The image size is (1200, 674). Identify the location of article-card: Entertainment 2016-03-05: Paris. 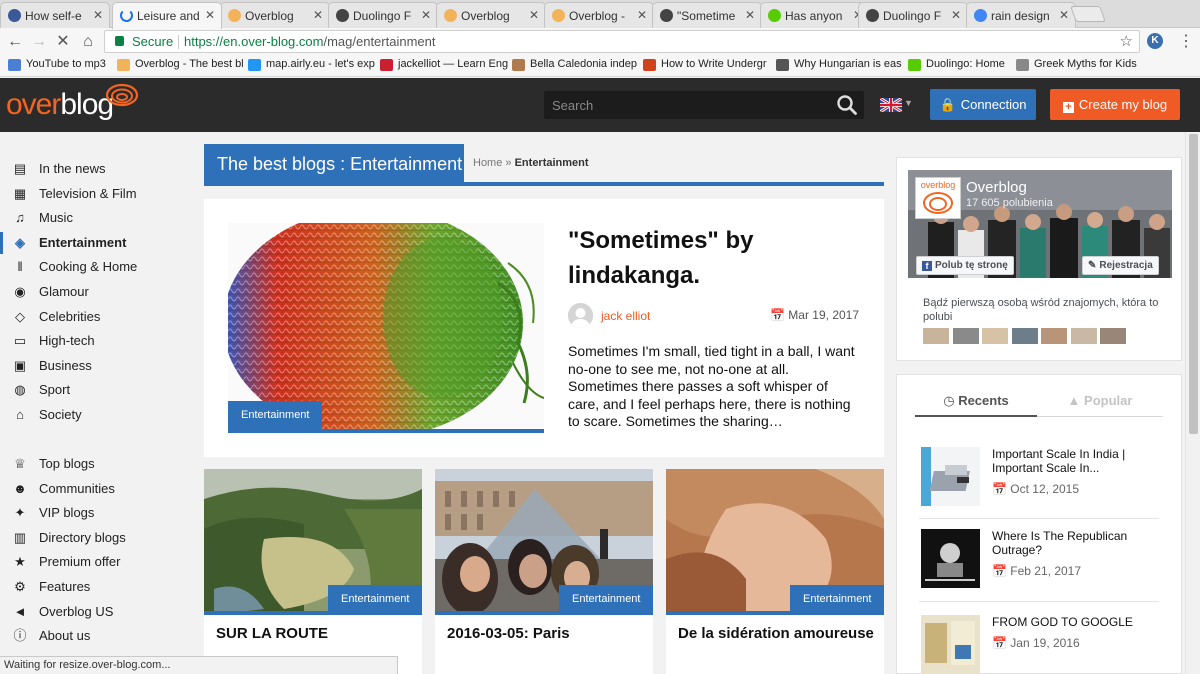
(544, 571).